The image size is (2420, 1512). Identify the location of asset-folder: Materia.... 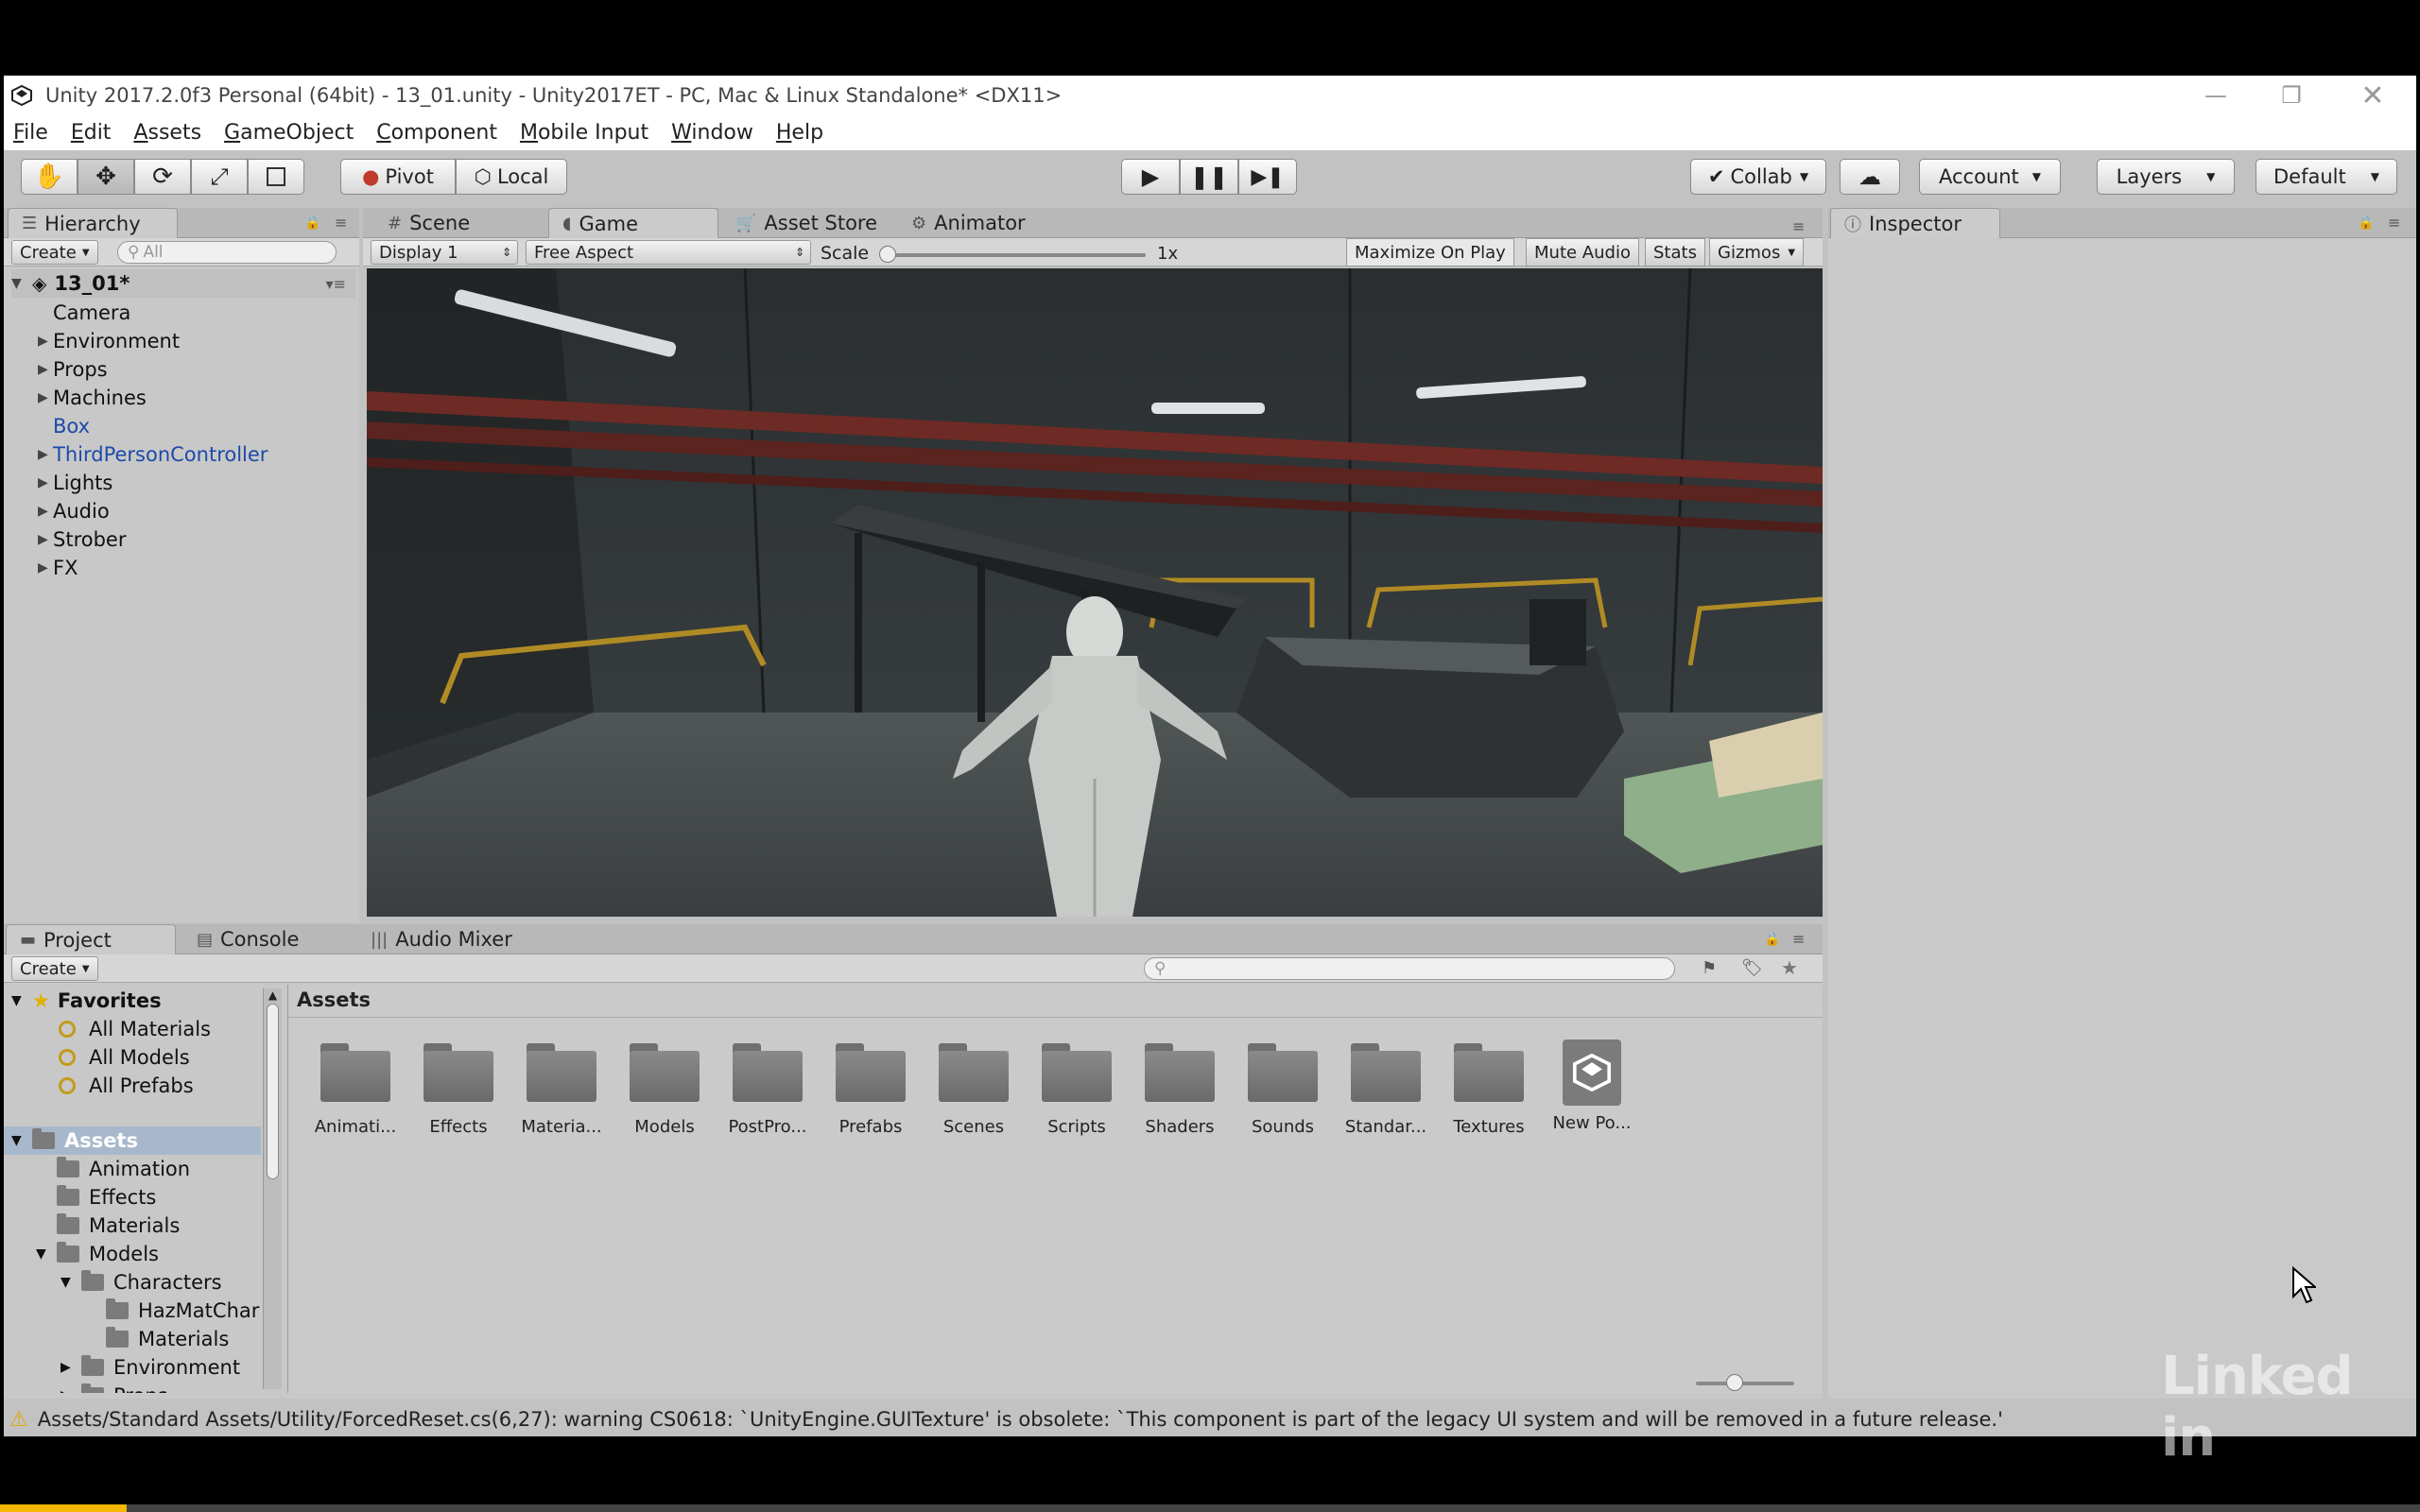
(561, 1090).